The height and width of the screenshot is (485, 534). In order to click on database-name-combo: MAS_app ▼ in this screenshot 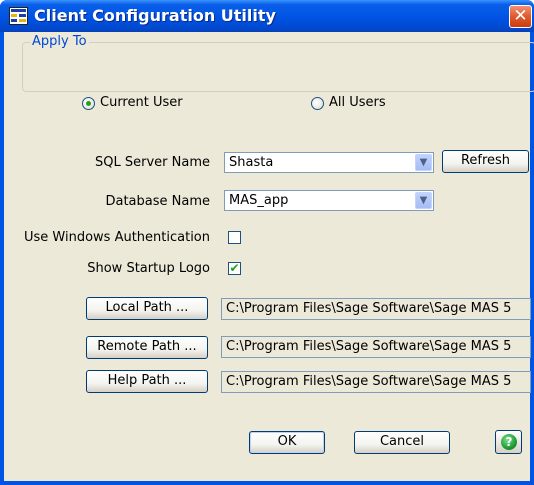, I will do `click(329, 200)`.